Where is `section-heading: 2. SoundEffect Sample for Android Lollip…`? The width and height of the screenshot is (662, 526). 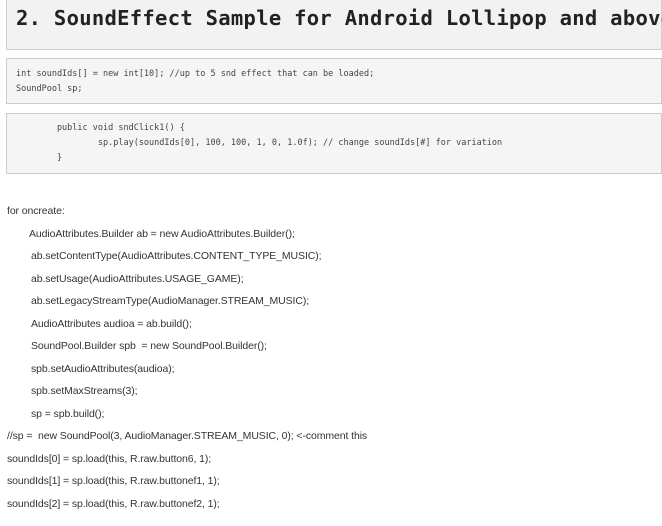
section-heading: 2. SoundEffect Sample for Android Lollip… is located at coordinates (339, 18).